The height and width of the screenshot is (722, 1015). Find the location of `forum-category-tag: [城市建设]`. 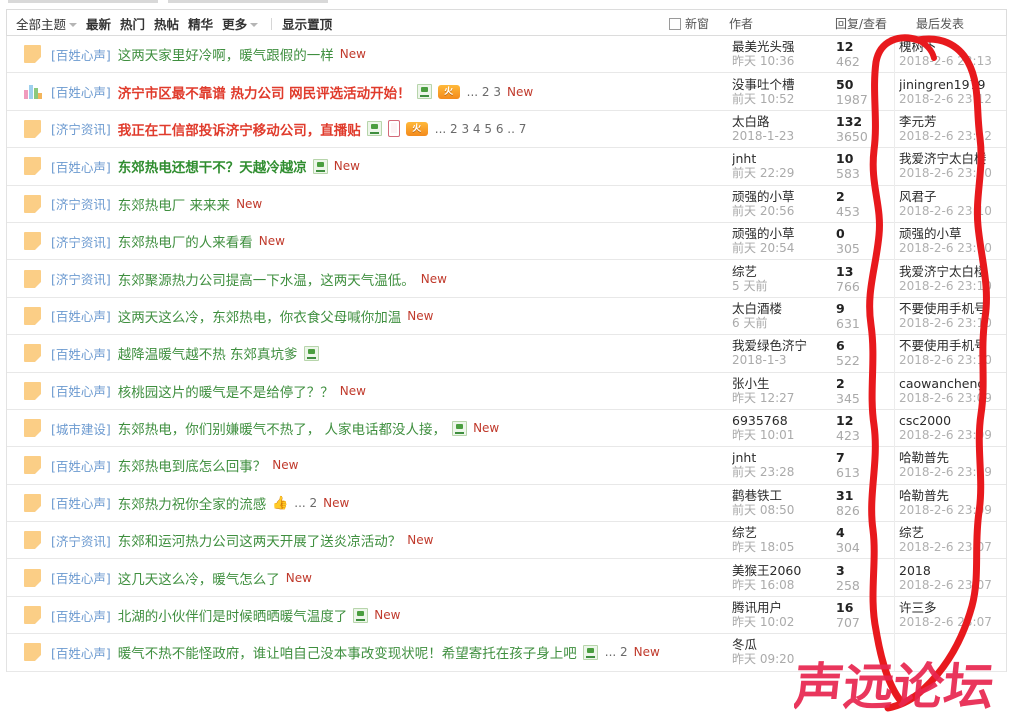

forum-category-tag: [城市建设] is located at coordinates (81, 428).